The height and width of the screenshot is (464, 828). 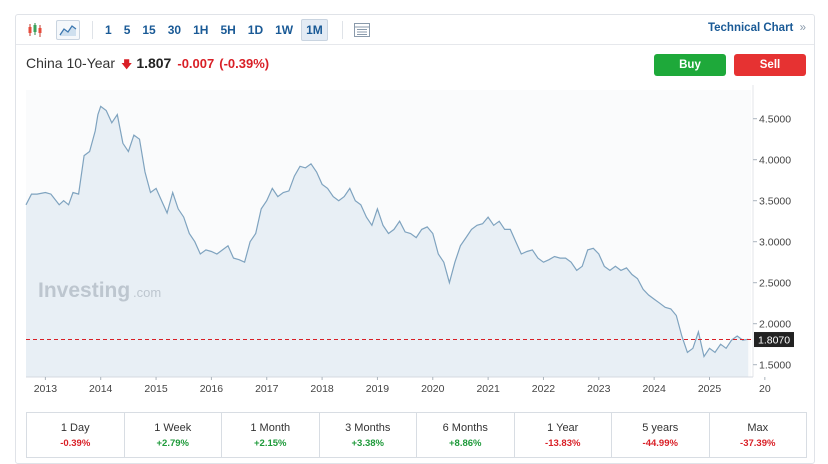 I want to click on current-value-label: 1.8070, so click(x=774, y=341).